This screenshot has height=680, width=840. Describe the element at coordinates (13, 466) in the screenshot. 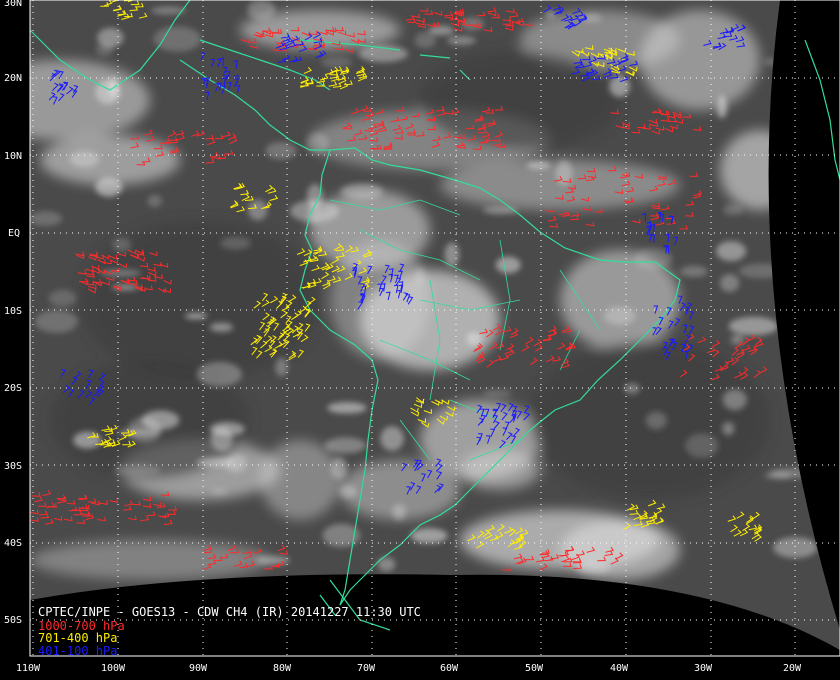

I see `lat-label-30s: 30S` at that location.